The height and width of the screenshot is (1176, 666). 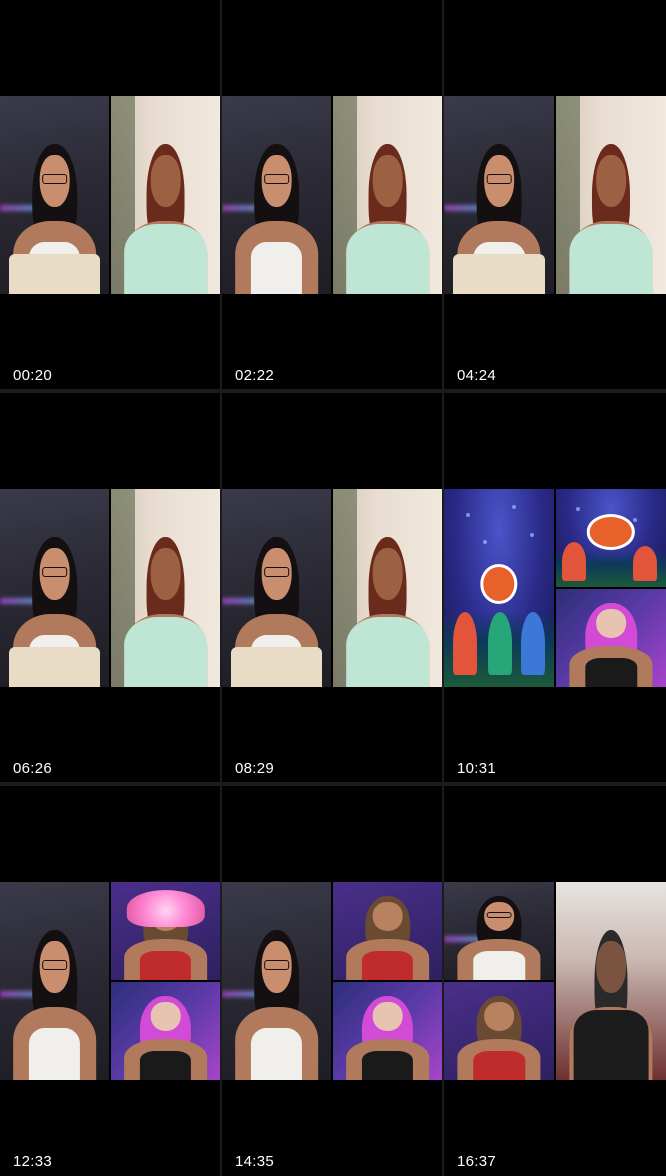 I want to click on thumbnail-0020: 00:20, so click(x=110, y=194).